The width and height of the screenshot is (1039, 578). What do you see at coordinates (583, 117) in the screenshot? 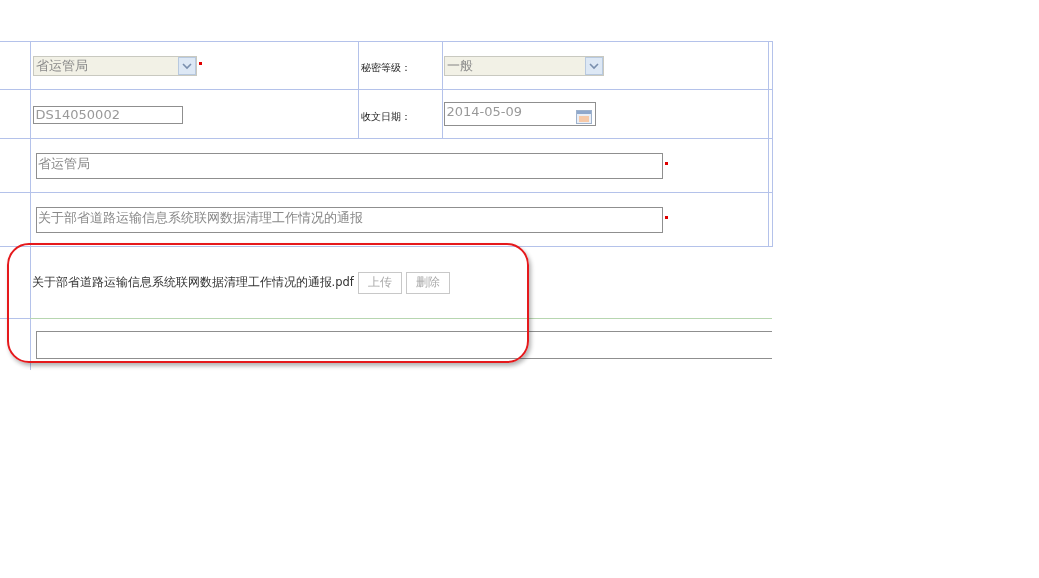
I see `calendar-icon` at bounding box center [583, 117].